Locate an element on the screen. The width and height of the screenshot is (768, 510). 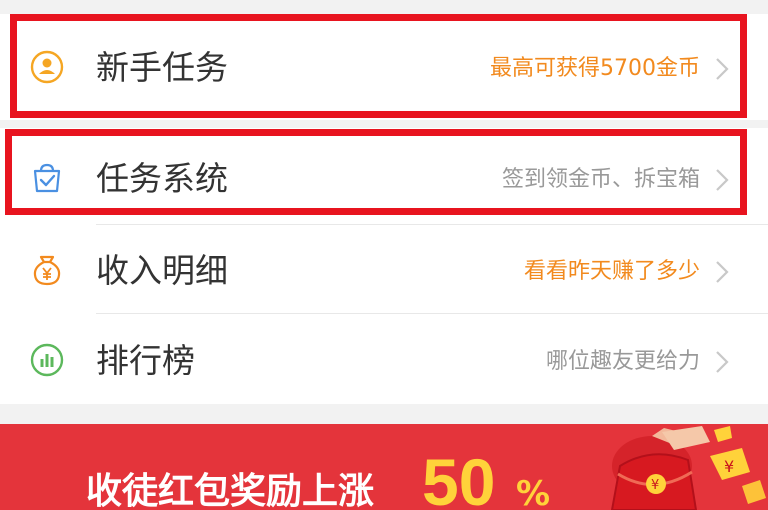
user-badge-icon is located at coordinates (47, 67).